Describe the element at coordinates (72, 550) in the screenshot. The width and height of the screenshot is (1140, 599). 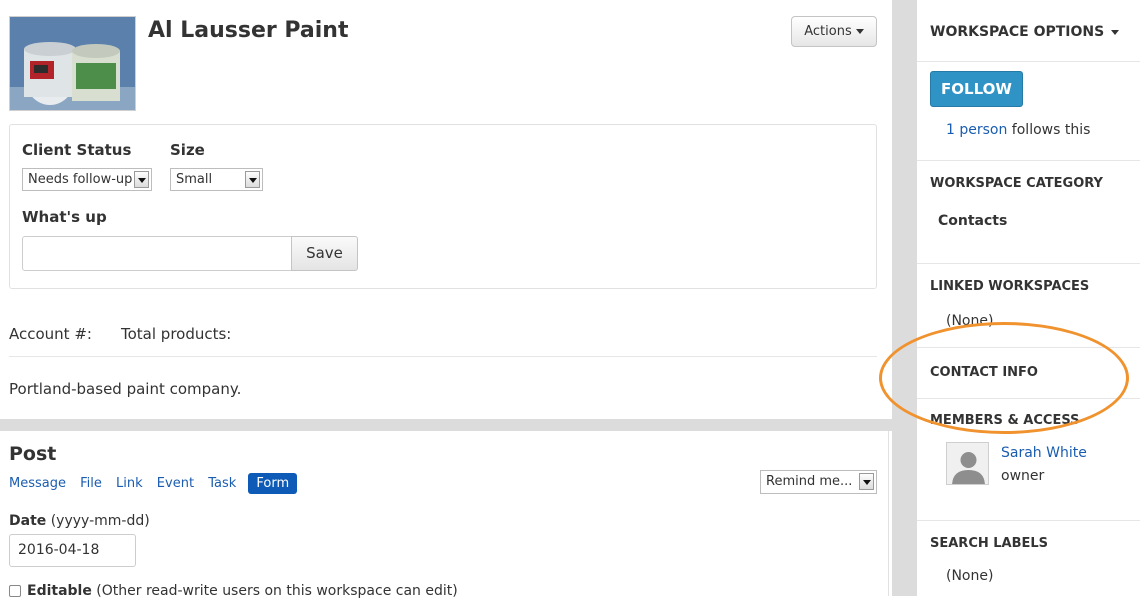
I see `date-input: 2016-04-18` at that location.